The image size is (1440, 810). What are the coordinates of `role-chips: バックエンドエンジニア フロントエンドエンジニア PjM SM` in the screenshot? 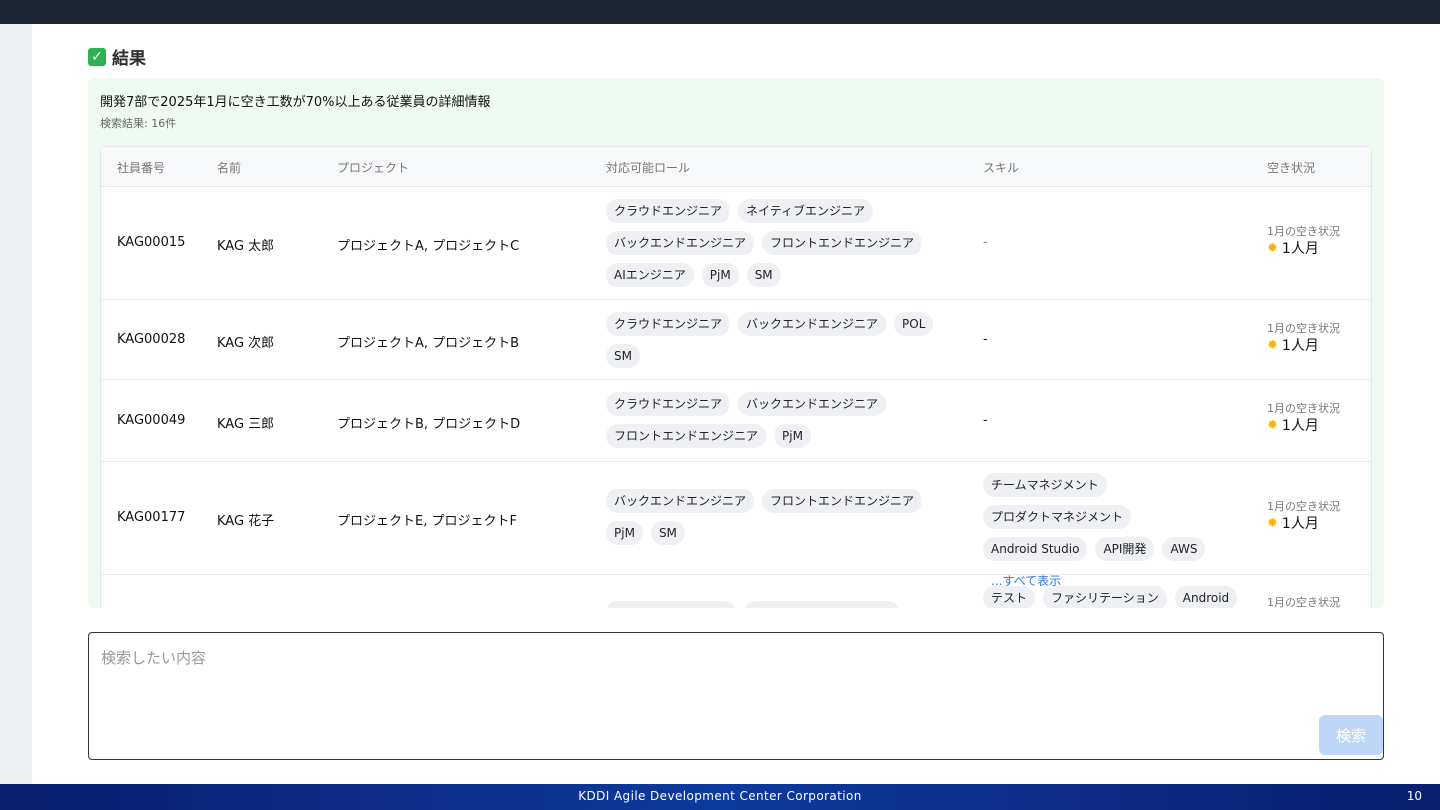 It's located at (771, 517).